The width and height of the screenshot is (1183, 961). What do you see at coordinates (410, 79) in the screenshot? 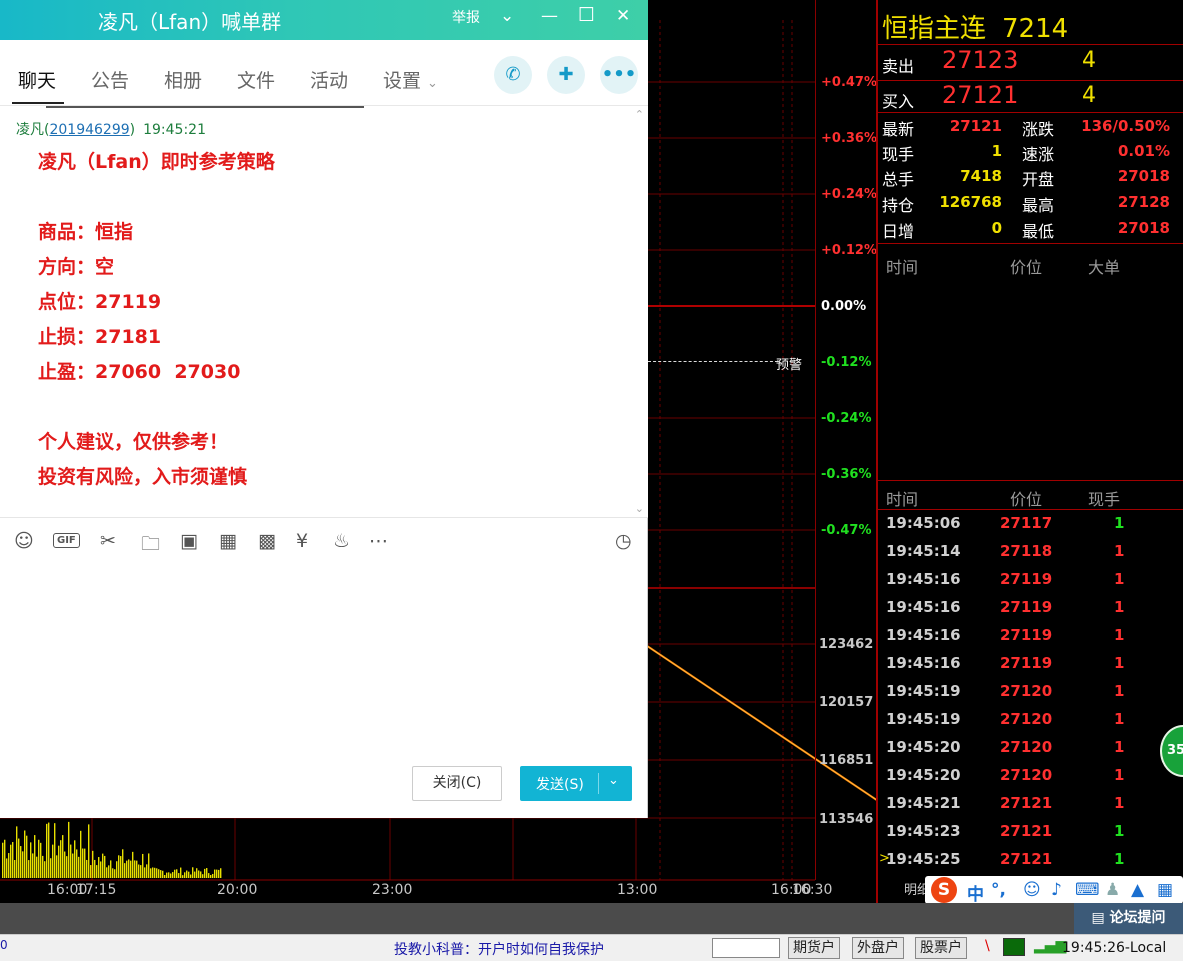
I see `tab-settings: 设置 ⌄` at bounding box center [410, 79].